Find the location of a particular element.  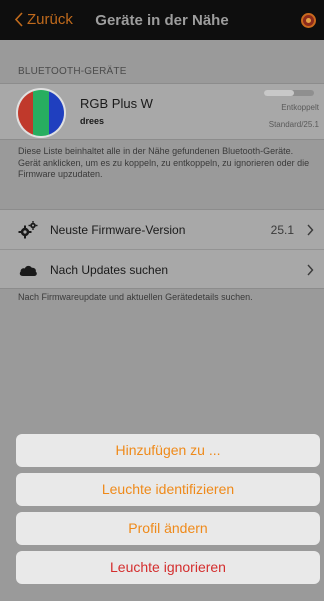

device-thumbnail-icon is located at coordinates (41, 113).